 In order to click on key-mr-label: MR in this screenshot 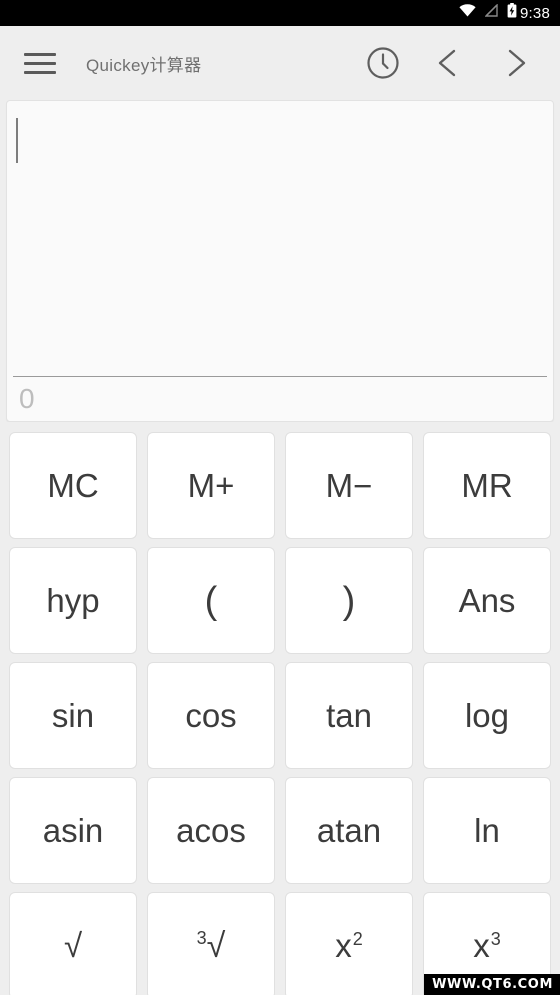, I will do `click(487, 485)`.